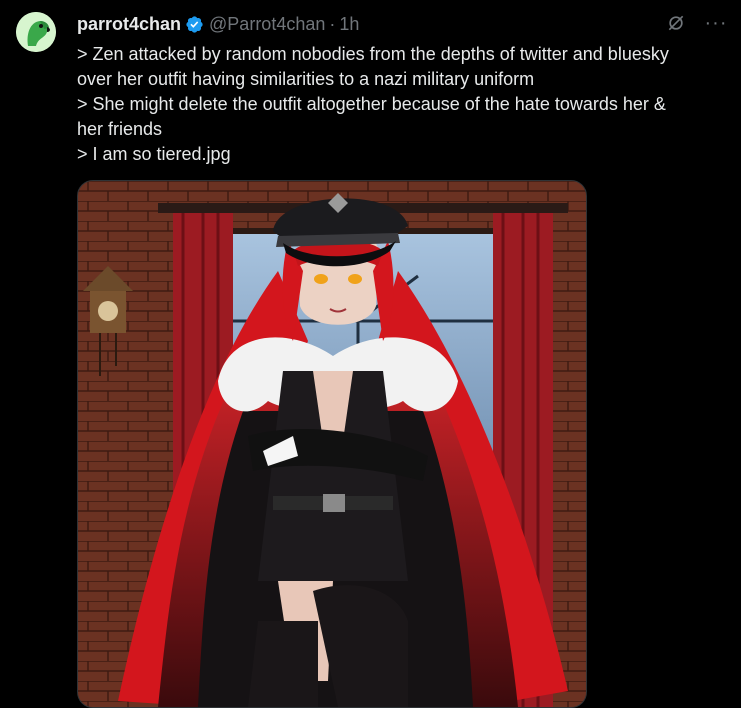  I want to click on timestamp: 1h, so click(349, 24).